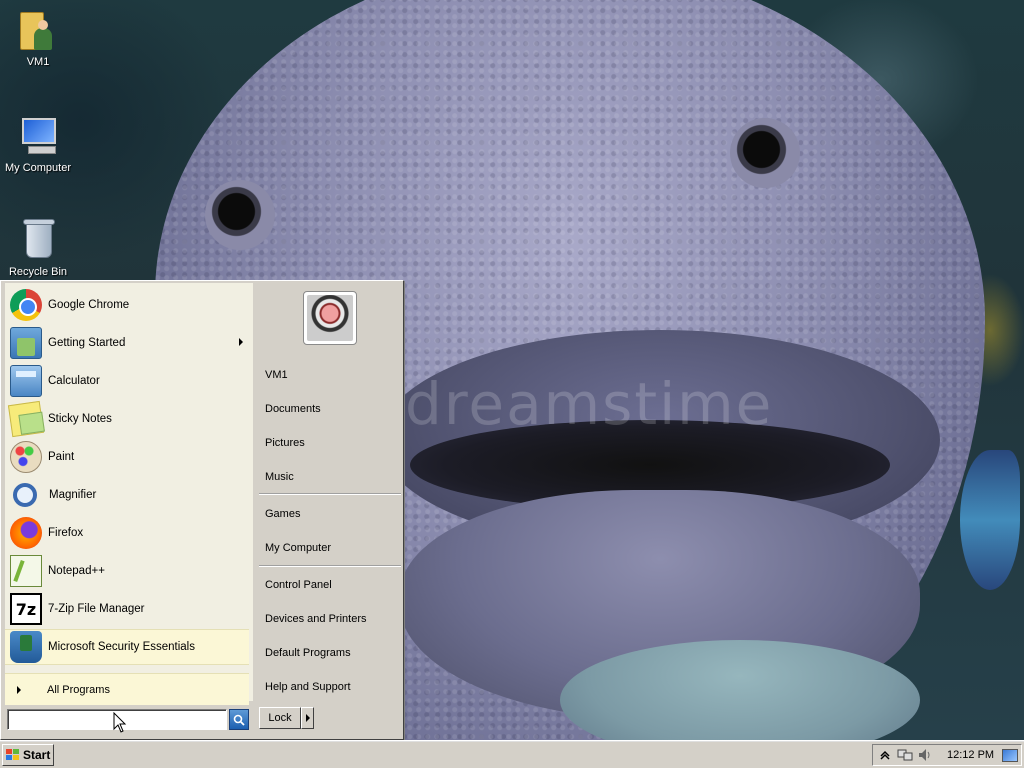 The height and width of the screenshot is (768, 1024). Describe the element at coordinates (96, 609) in the screenshot. I see `program-label: 7-Zip File Manager` at that location.